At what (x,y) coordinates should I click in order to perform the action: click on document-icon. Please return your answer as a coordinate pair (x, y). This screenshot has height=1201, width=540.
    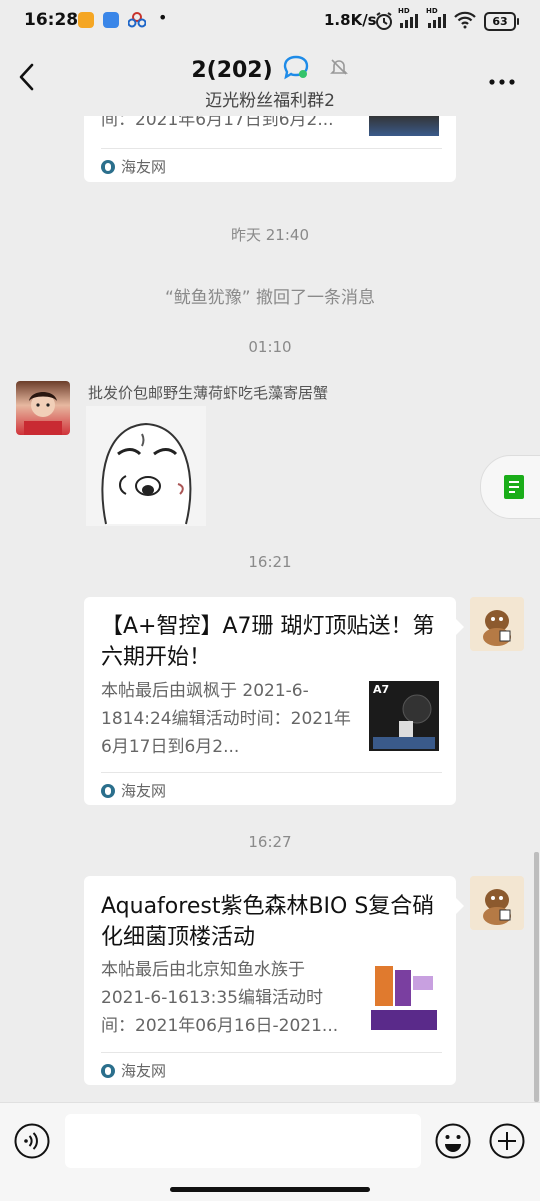
    Looking at the image, I should click on (514, 487).